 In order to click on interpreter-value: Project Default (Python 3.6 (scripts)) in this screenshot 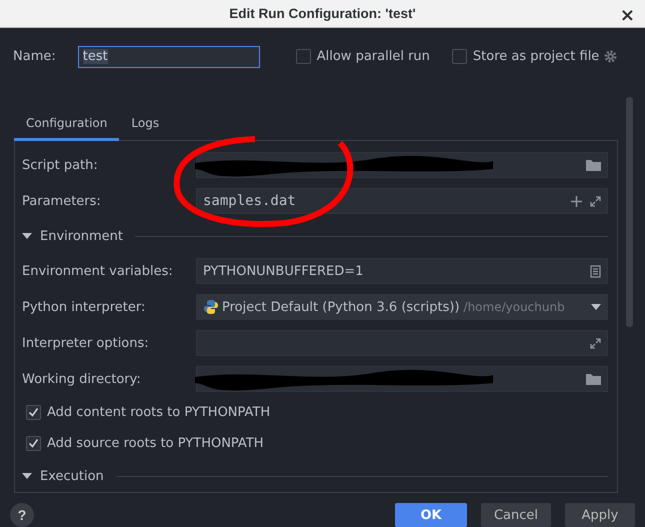, I will do `click(341, 307)`.